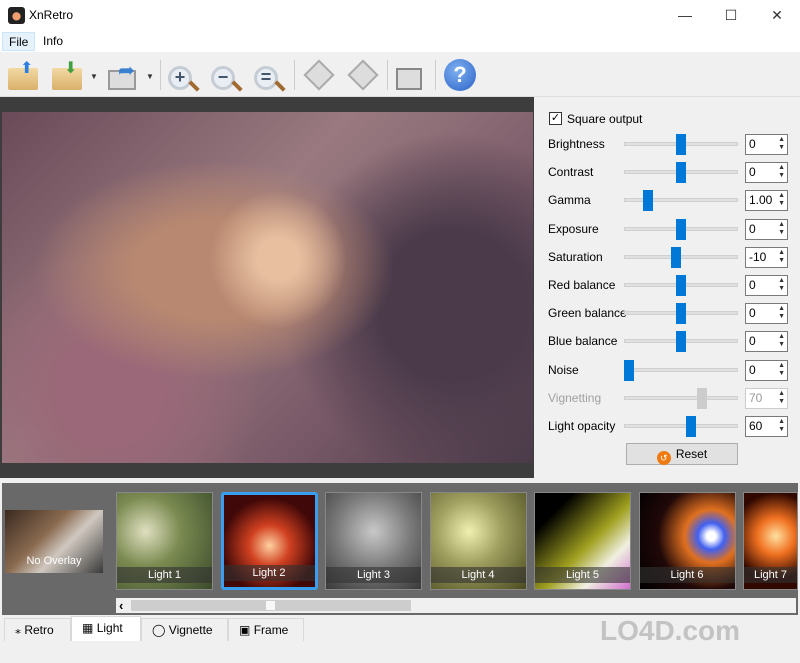 This screenshot has width=800, height=663. Describe the element at coordinates (51, 15) in the screenshot. I see `window-title: XnRetro` at that location.